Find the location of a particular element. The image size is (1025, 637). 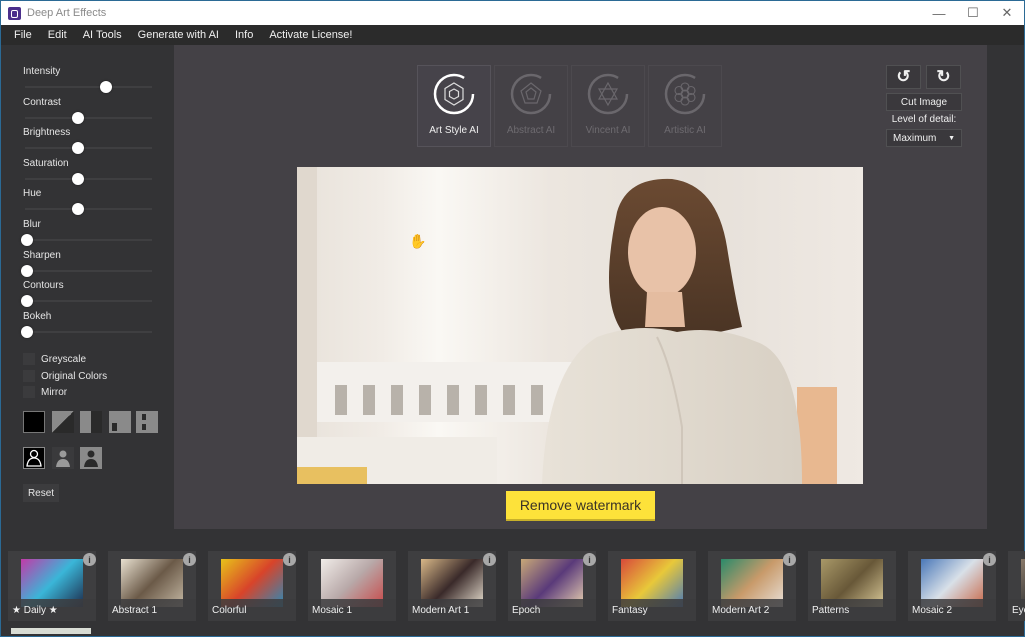

ai-mode-artistic: Artistic AI is located at coordinates (685, 106).